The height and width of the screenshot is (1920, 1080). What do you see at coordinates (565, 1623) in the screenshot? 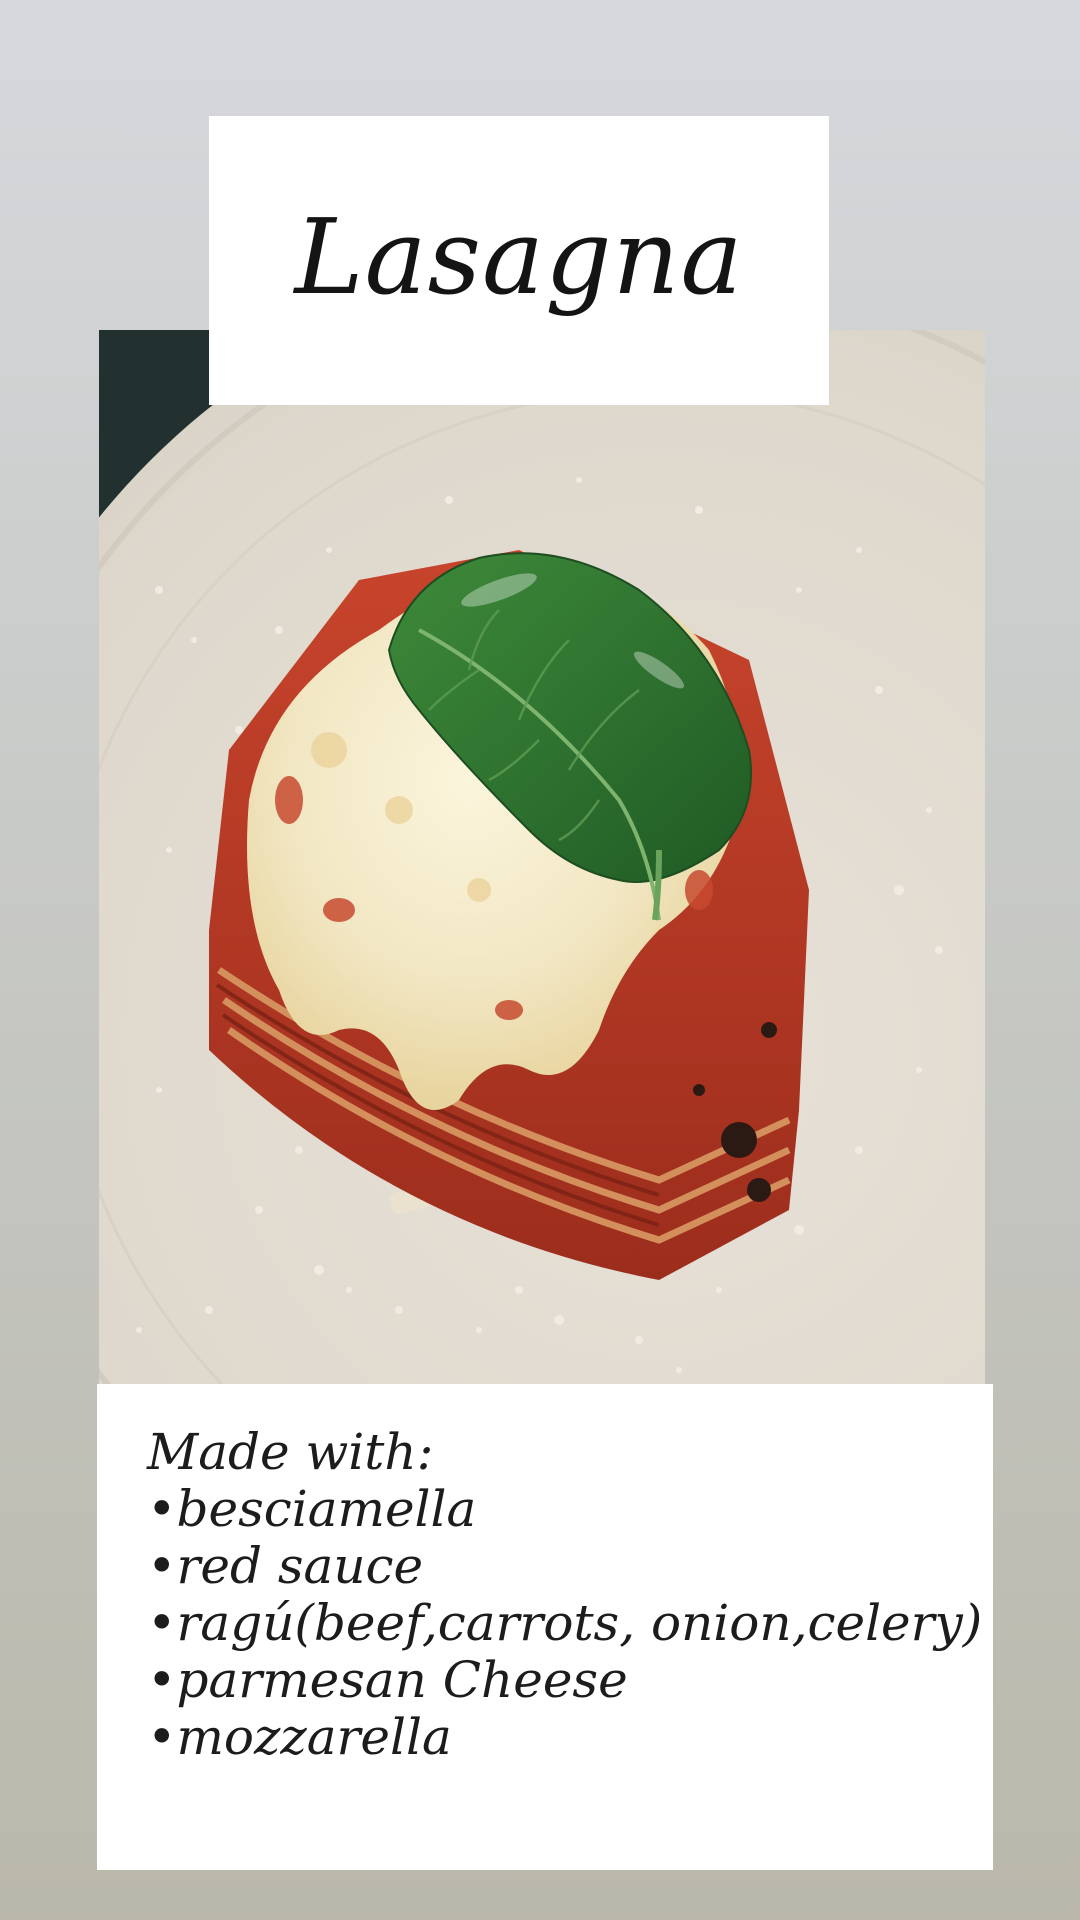
I see `ingredient-item: •ragú(beef,carrots, onion,celery)` at bounding box center [565, 1623].